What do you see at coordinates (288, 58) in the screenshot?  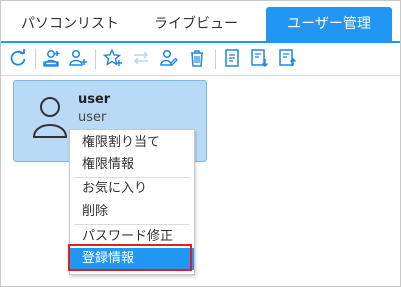 I see `import-icon` at bounding box center [288, 58].